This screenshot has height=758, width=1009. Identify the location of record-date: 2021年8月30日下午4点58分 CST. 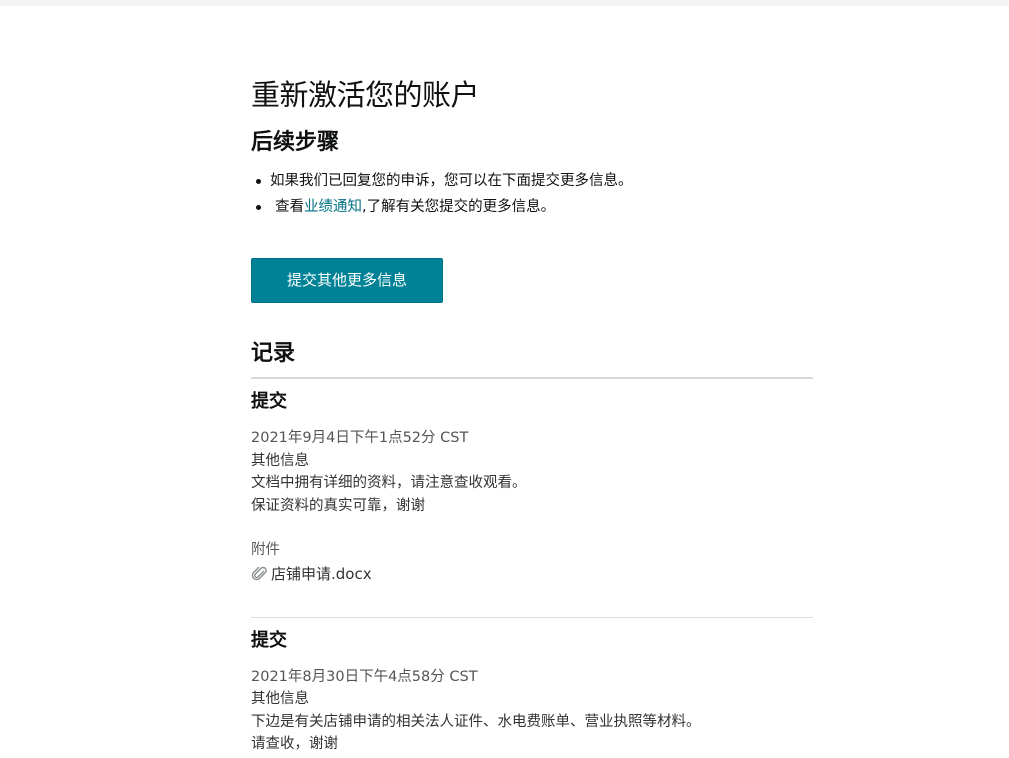
(364, 676).